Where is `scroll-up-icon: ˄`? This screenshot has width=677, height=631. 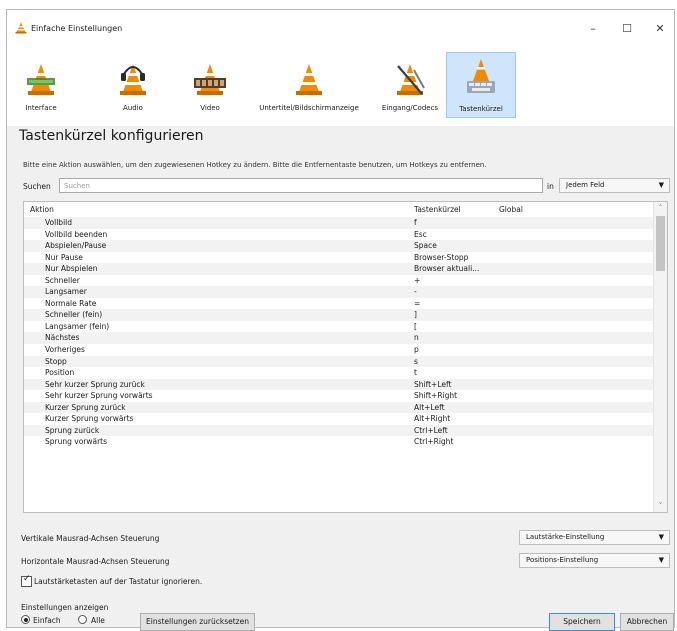
scroll-up-icon: ˄ is located at coordinates (660, 208).